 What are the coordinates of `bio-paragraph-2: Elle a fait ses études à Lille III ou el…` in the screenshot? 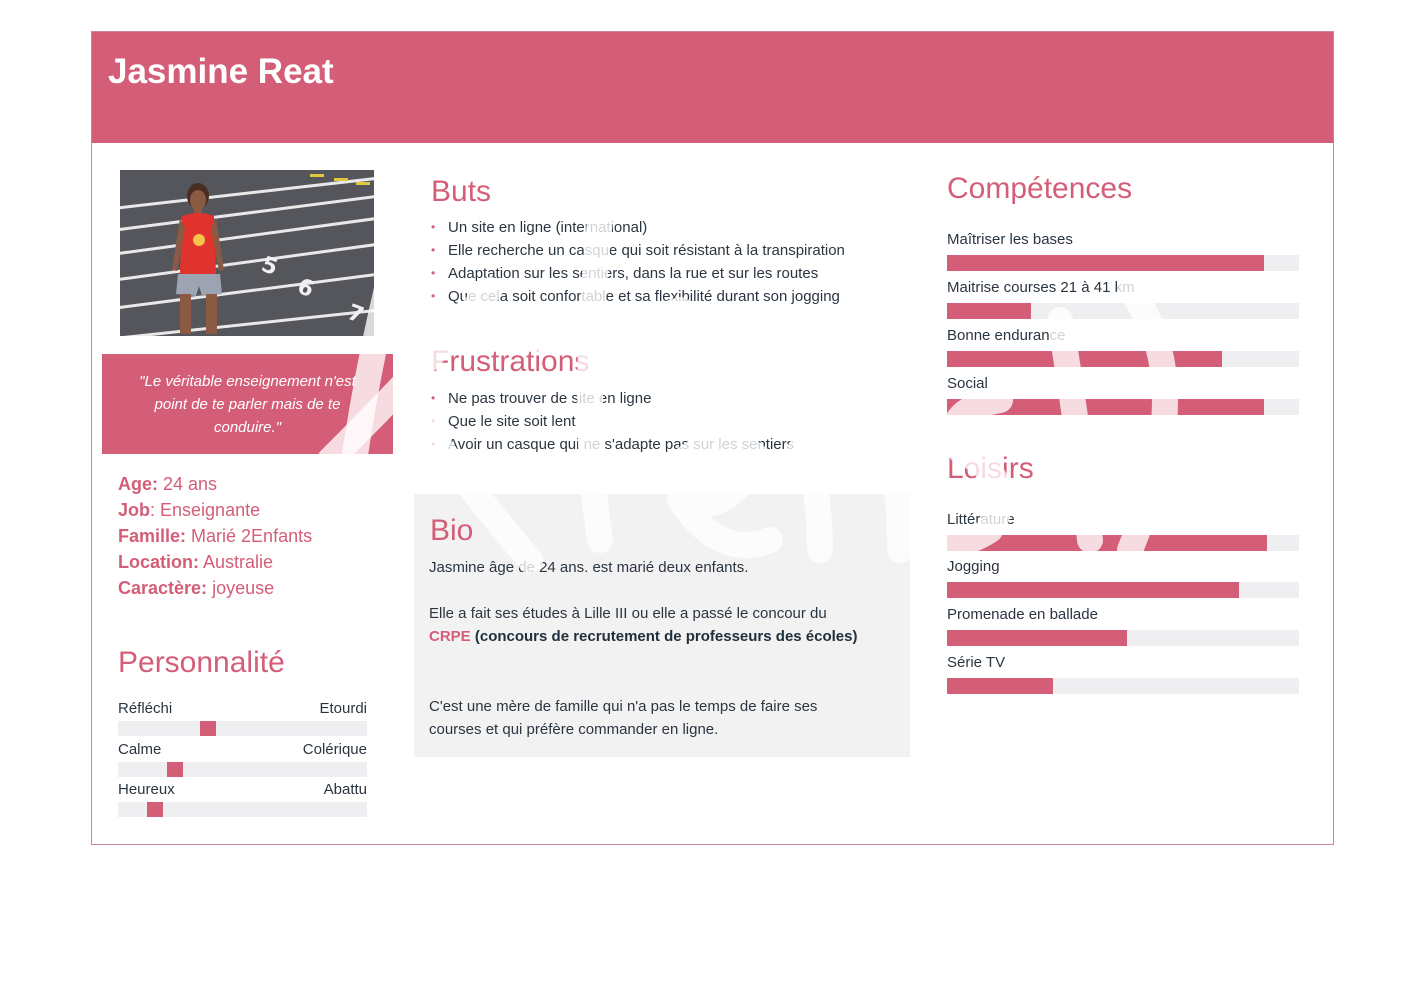 It's located at (643, 625).